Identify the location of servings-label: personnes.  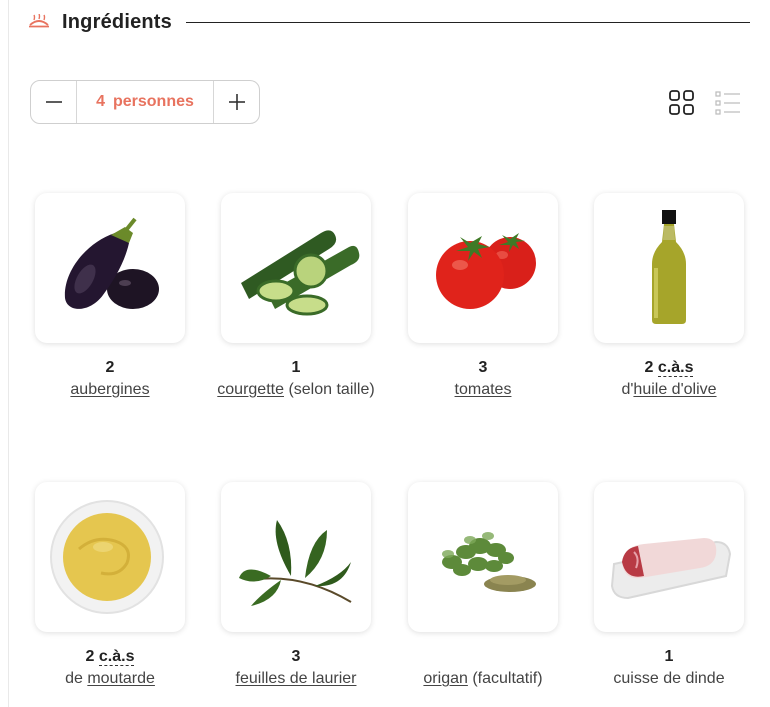
(153, 101).